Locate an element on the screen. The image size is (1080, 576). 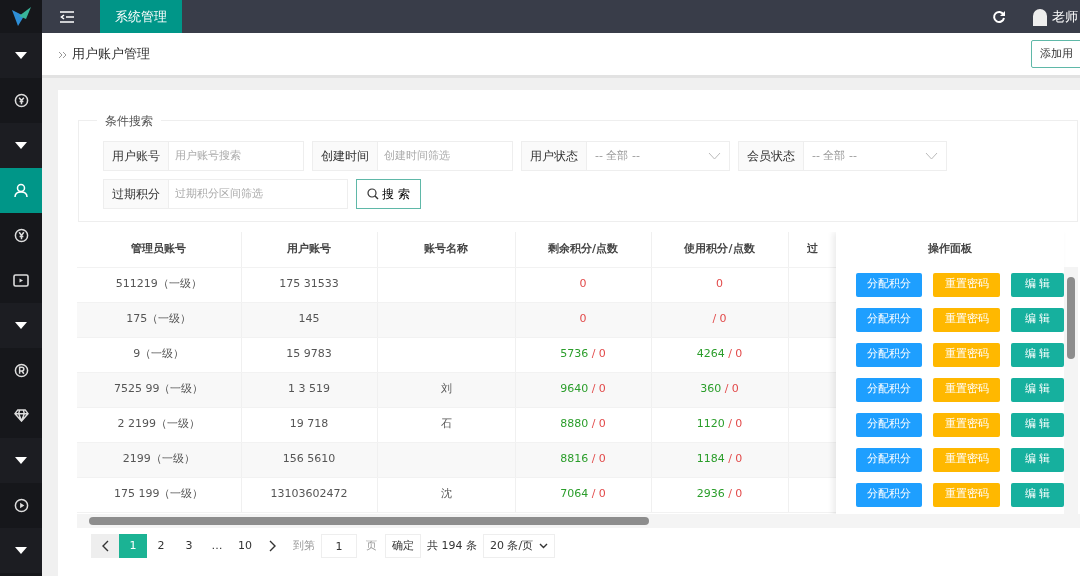
table-cell: 360 / 0 is located at coordinates (719, 389).